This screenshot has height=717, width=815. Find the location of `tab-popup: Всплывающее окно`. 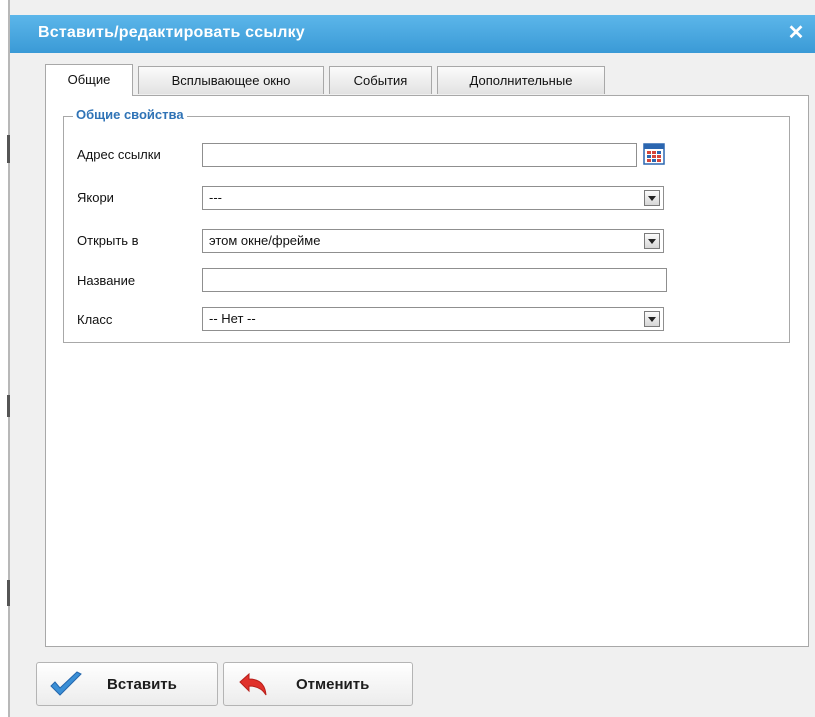

tab-popup: Всплывающее окно is located at coordinates (231, 80).